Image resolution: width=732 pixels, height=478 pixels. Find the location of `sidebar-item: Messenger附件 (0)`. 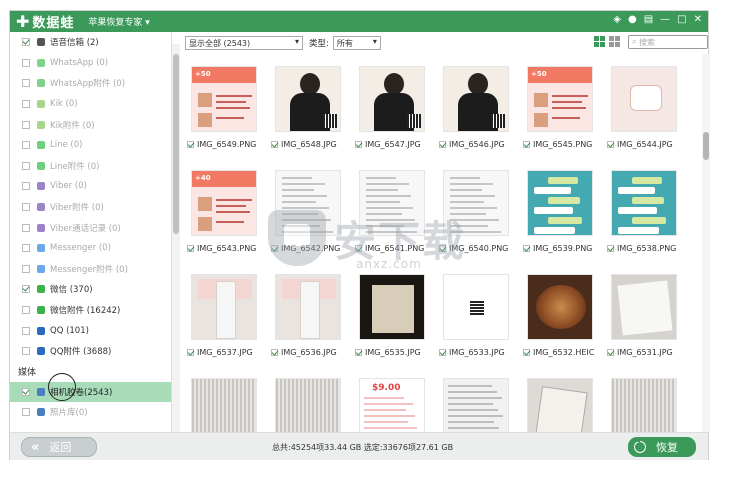

sidebar-item: Messenger附件 (0) is located at coordinates (90, 269).